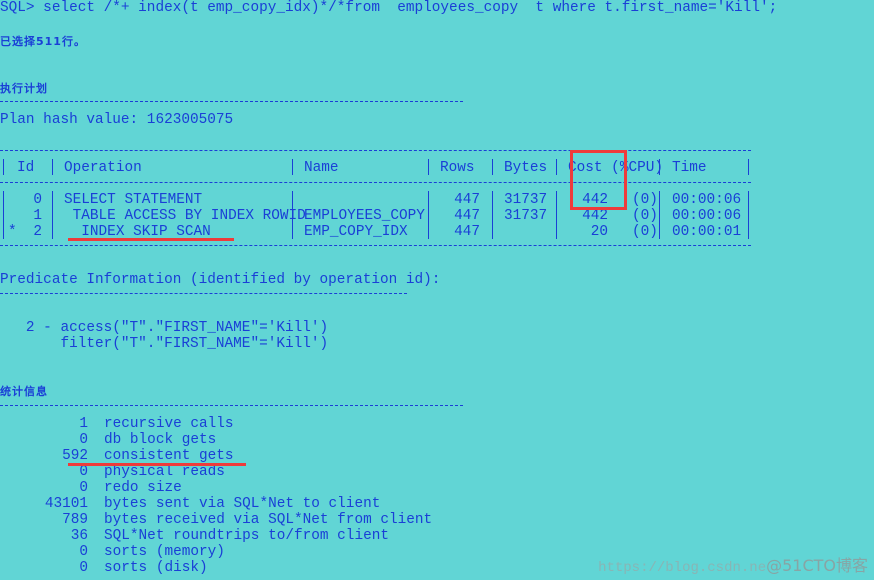 This screenshot has height=580, width=874. Describe the element at coordinates (375, 150) in the screenshot. I see `table-top-border` at that location.